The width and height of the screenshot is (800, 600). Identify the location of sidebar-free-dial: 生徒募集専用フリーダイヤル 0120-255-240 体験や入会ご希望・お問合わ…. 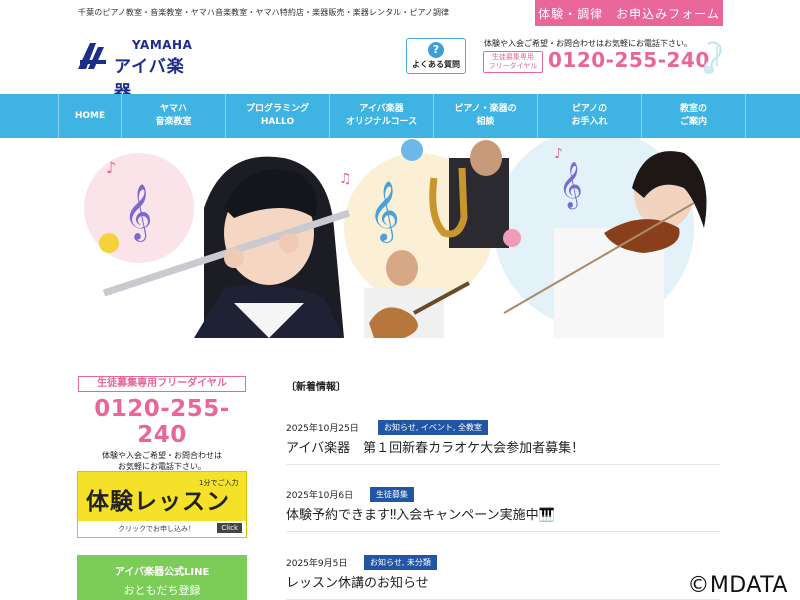
(162, 424).